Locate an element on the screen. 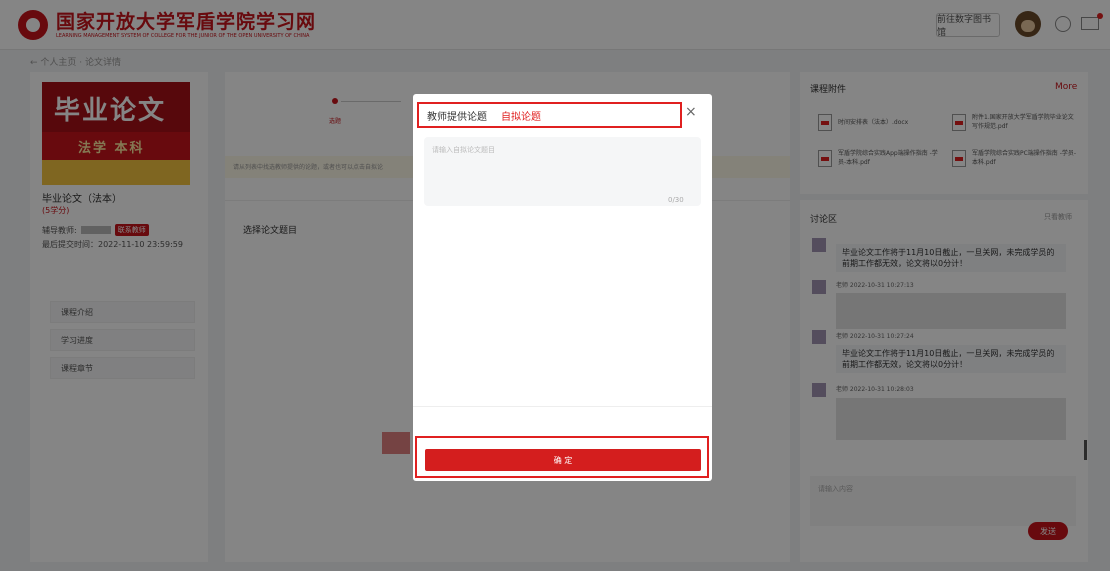  confirm-highlight: 确 定 is located at coordinates (562, 457).